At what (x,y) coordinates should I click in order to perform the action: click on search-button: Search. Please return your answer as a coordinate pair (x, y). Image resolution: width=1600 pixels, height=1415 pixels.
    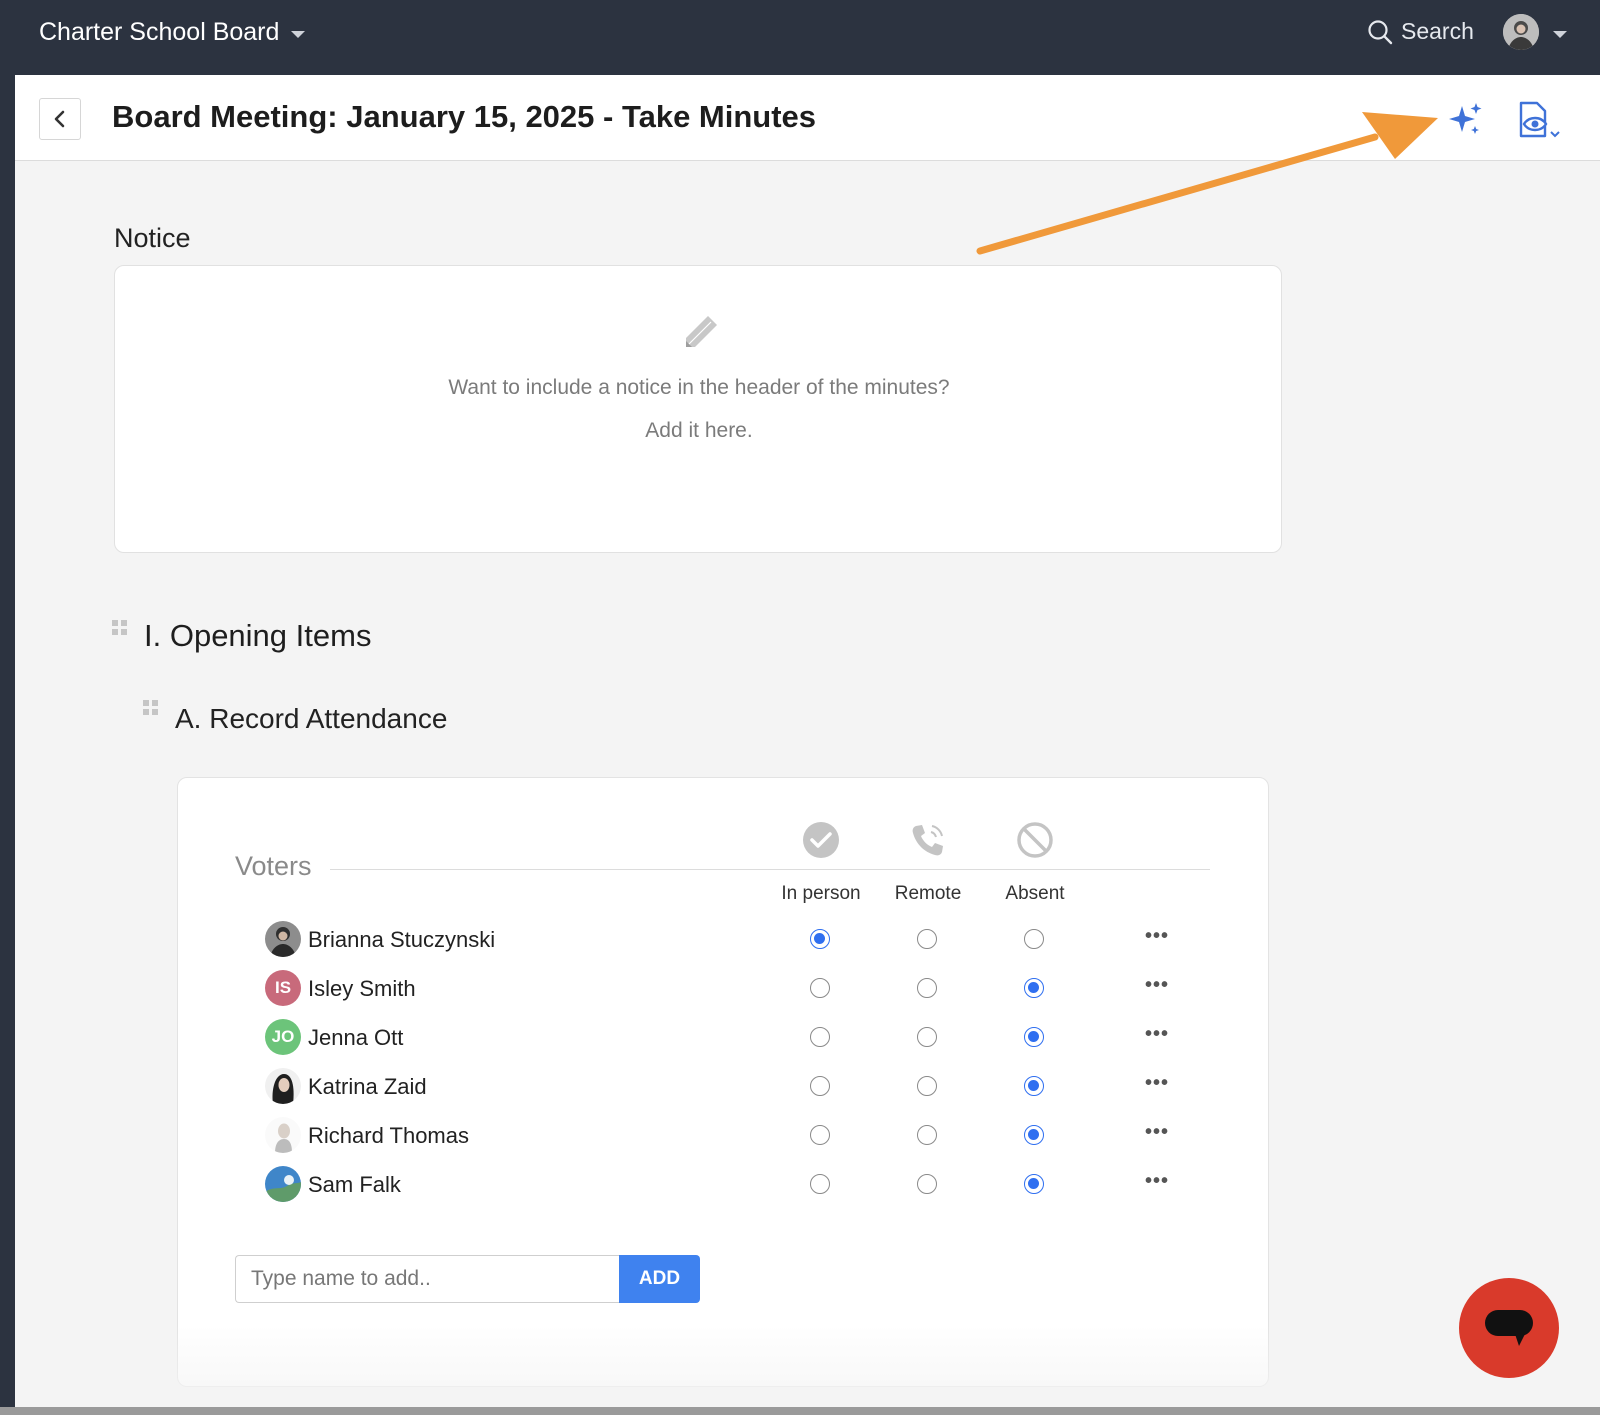
    Looking at the image, I should click on (1420, 31).